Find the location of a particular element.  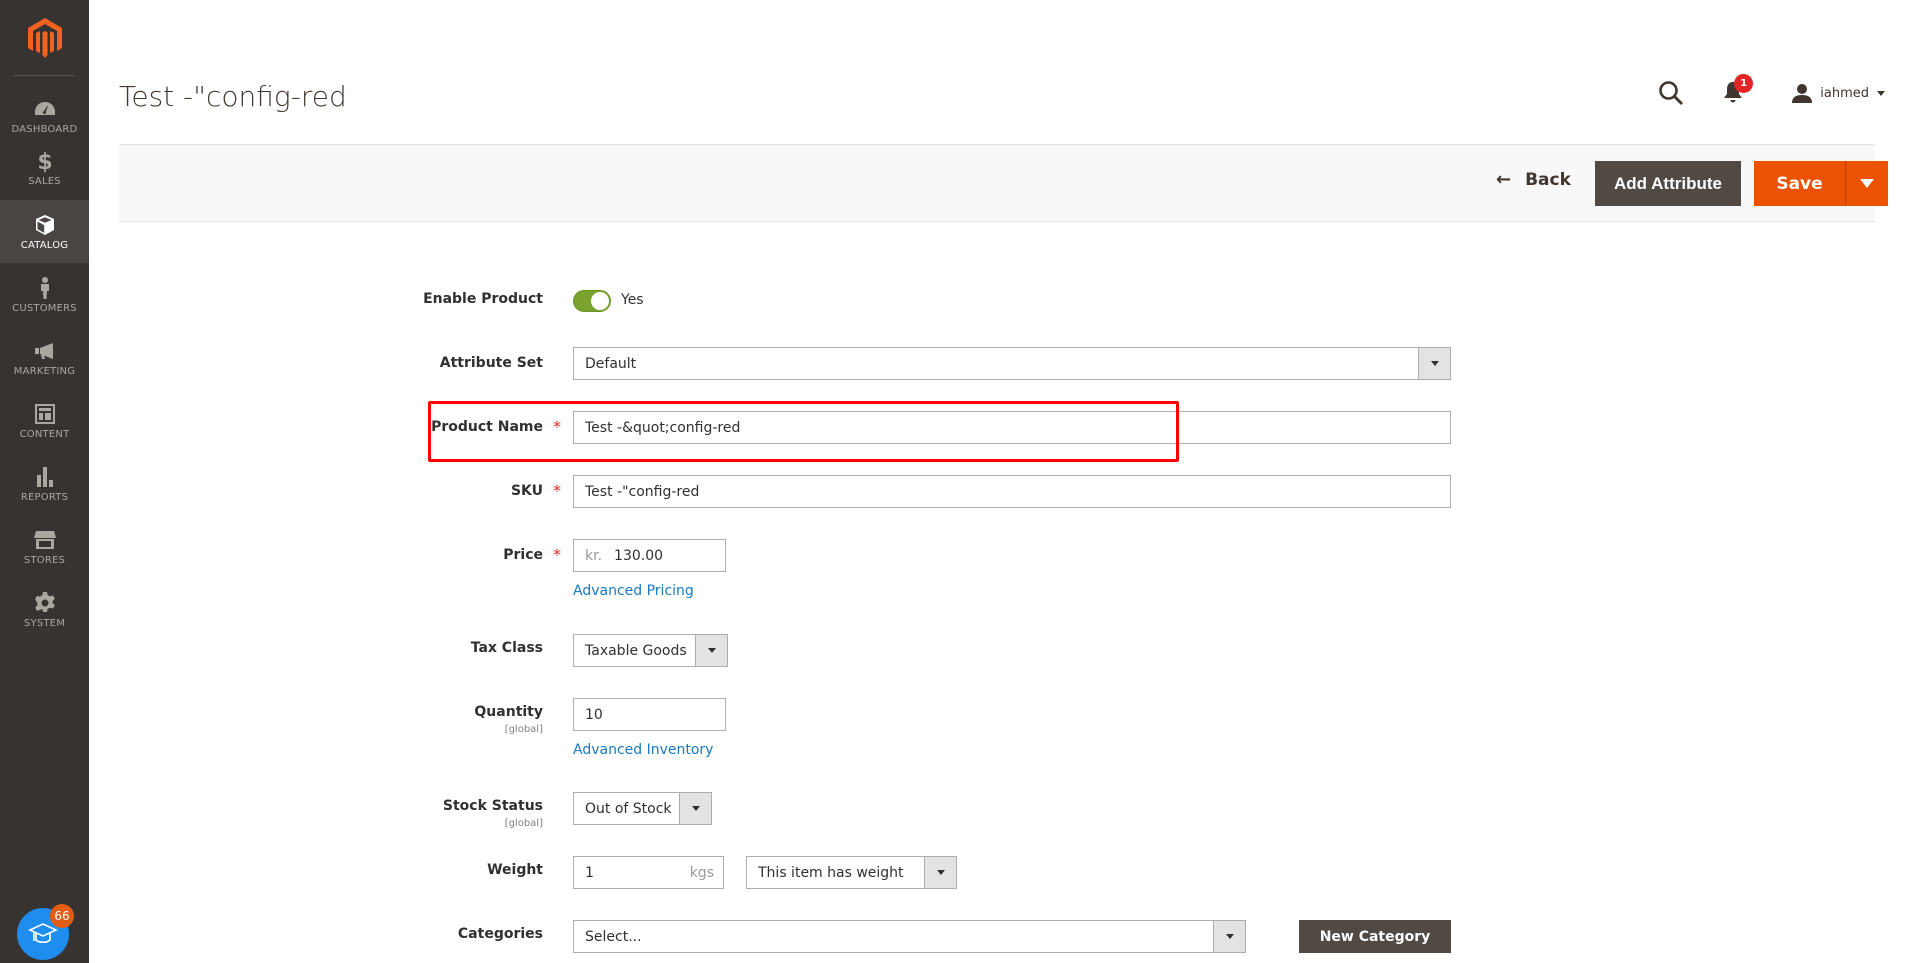

layout-icon is located at coordinates (44, 413).